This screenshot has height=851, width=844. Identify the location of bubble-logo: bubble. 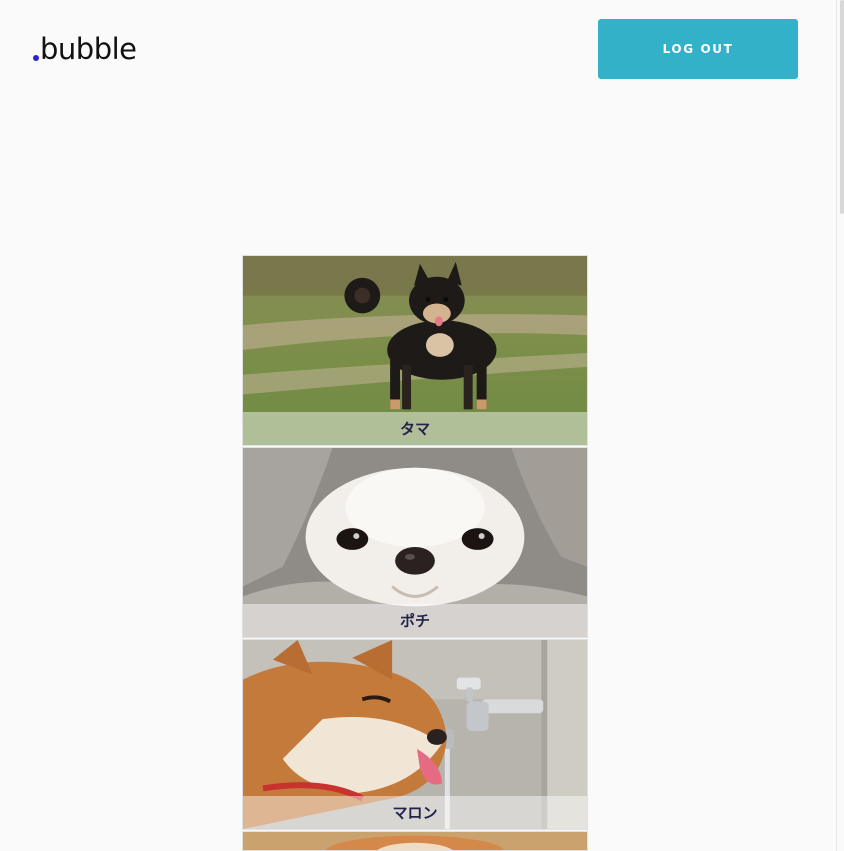
(85, 48).